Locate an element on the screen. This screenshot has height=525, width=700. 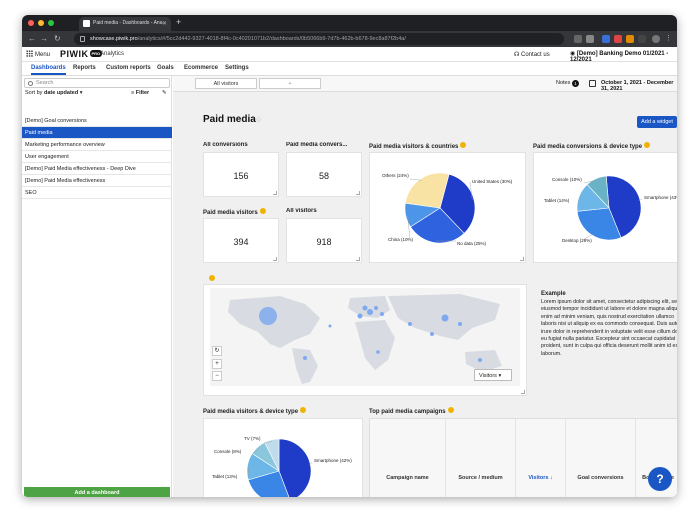
profile-icon is located at coordinates (656, 39).